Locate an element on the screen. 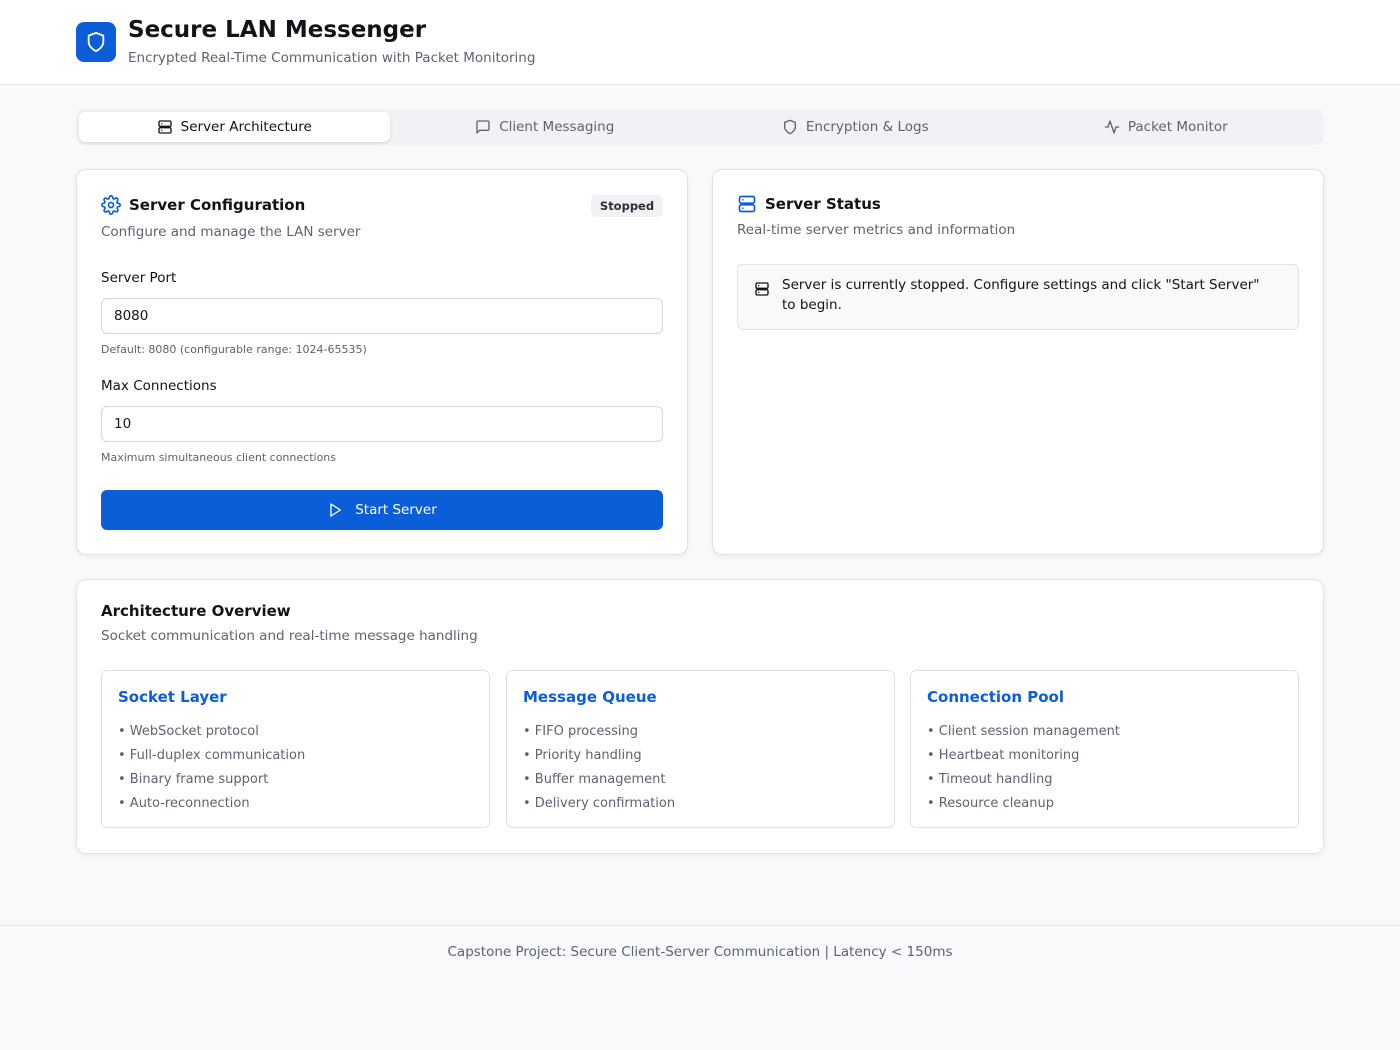  tab-label: Packet Monitor is located at coordinates (1177, 127).